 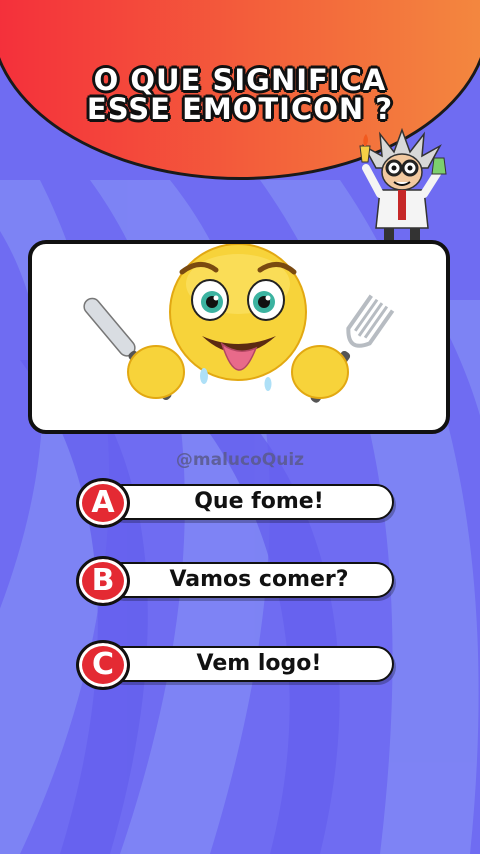 I want to click on option-b-button: Vamos comer? B, so click(x=236, y=581).